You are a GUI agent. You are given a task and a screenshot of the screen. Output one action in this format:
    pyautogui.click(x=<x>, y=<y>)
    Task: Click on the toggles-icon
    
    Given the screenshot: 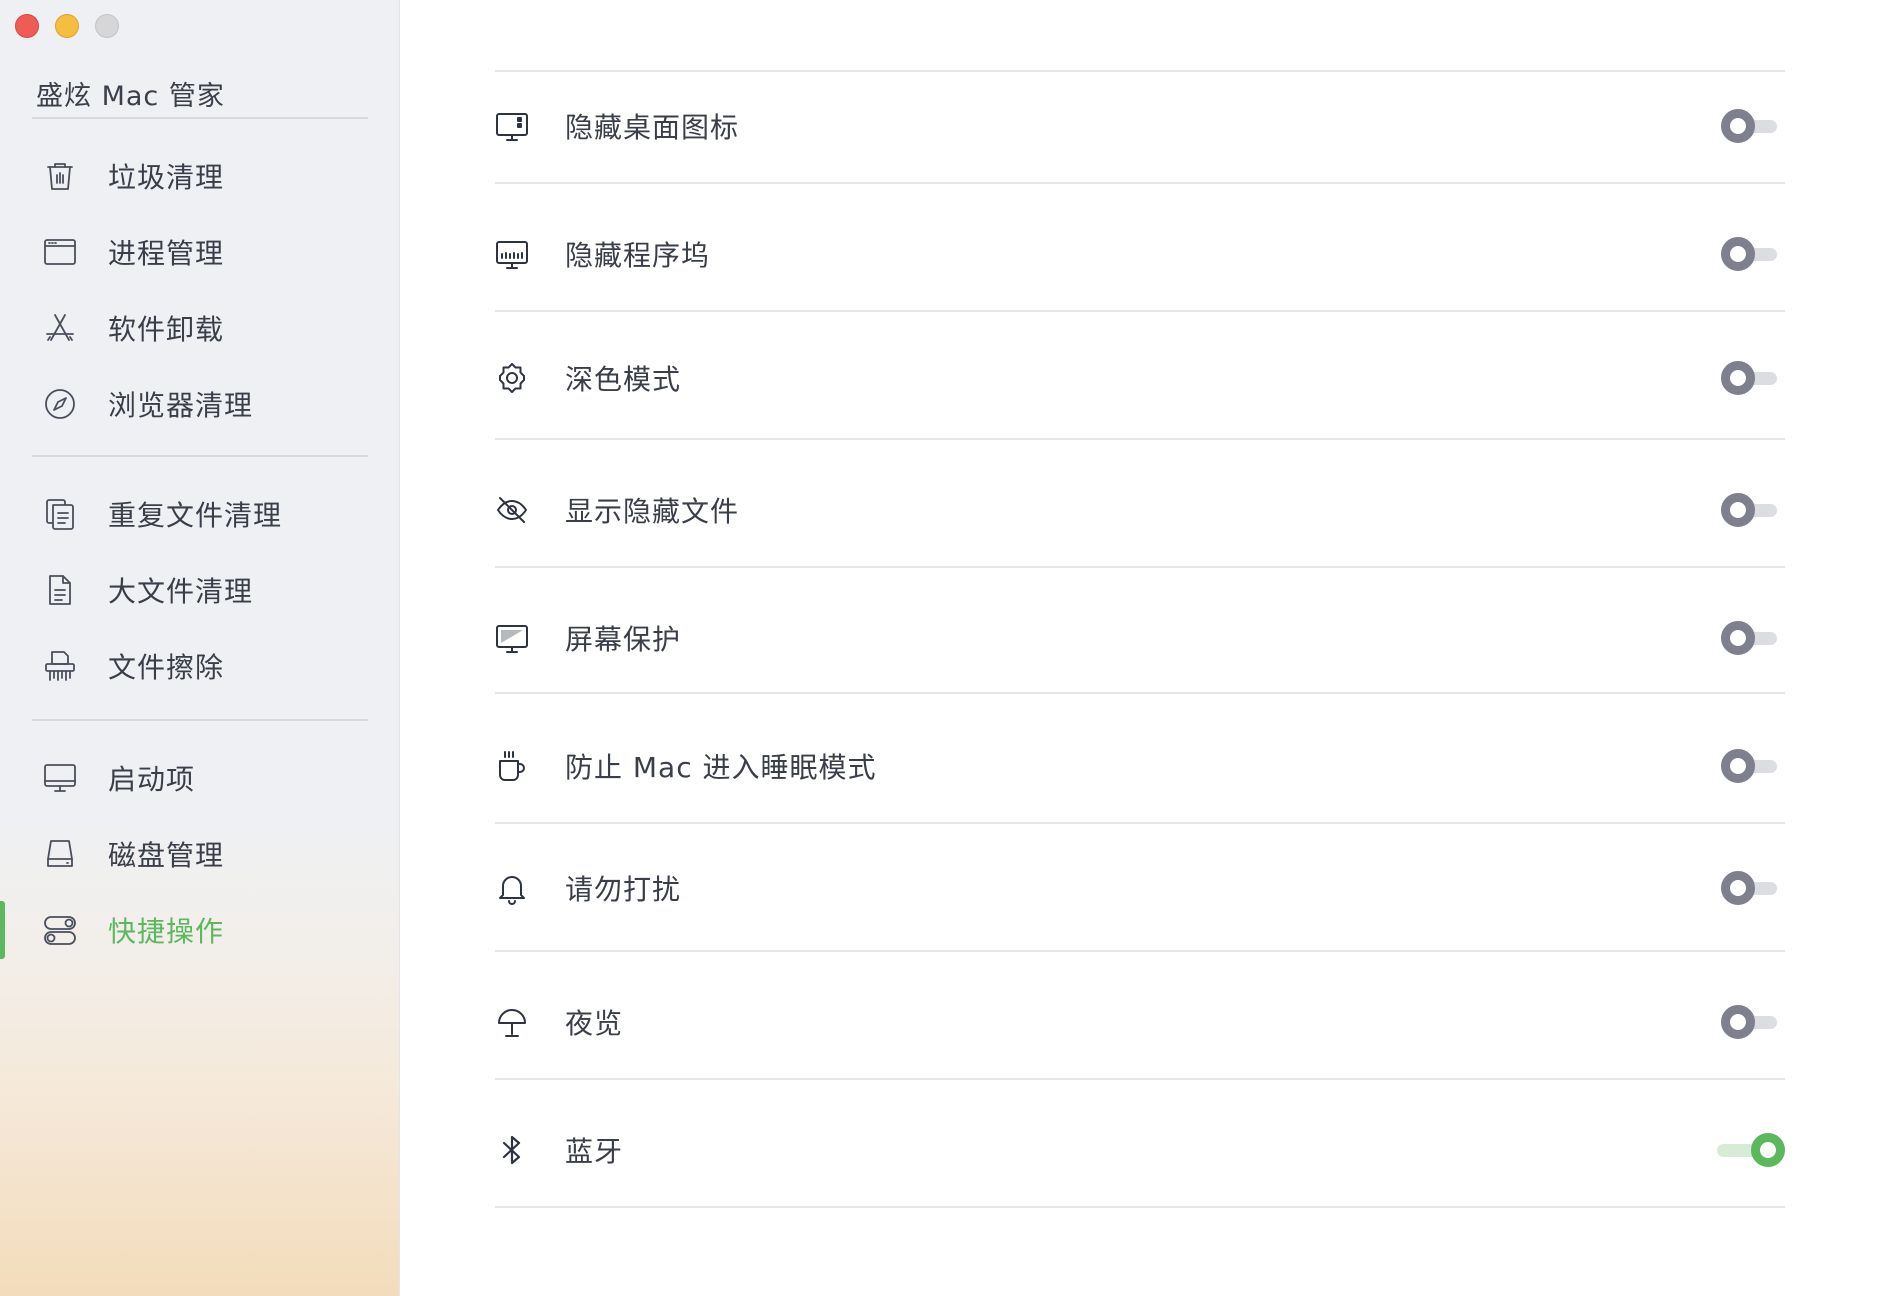 What is the action you would take?
    pyautogui.click(x=60, y=930)
    